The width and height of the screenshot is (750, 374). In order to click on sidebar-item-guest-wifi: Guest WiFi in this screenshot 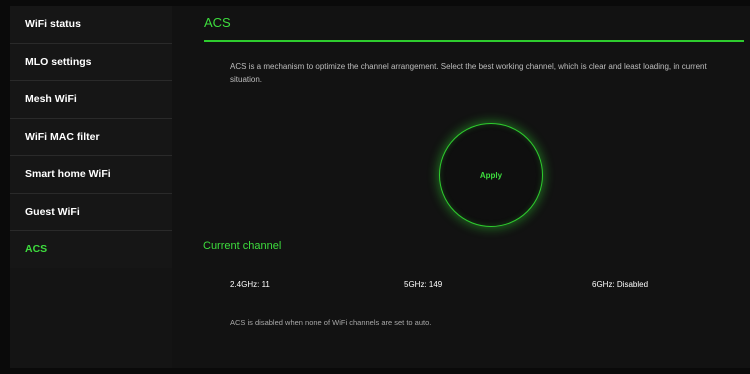, I will do `click(91, 212)`.